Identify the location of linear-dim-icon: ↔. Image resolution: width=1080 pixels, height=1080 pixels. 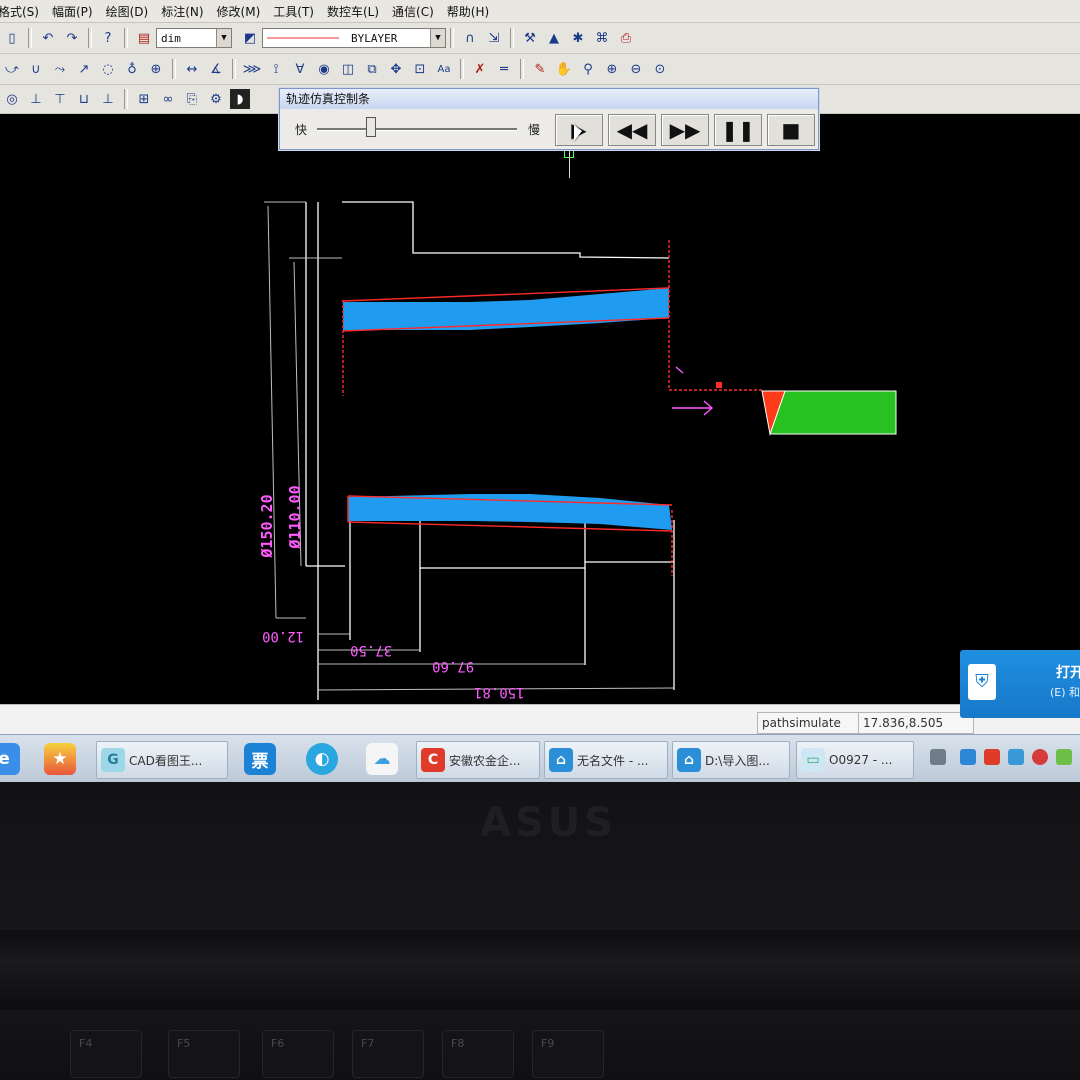
(192, 69).